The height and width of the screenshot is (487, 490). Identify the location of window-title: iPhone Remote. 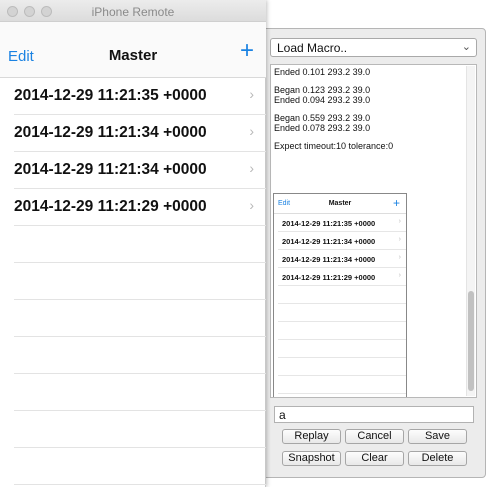
(133, 12).